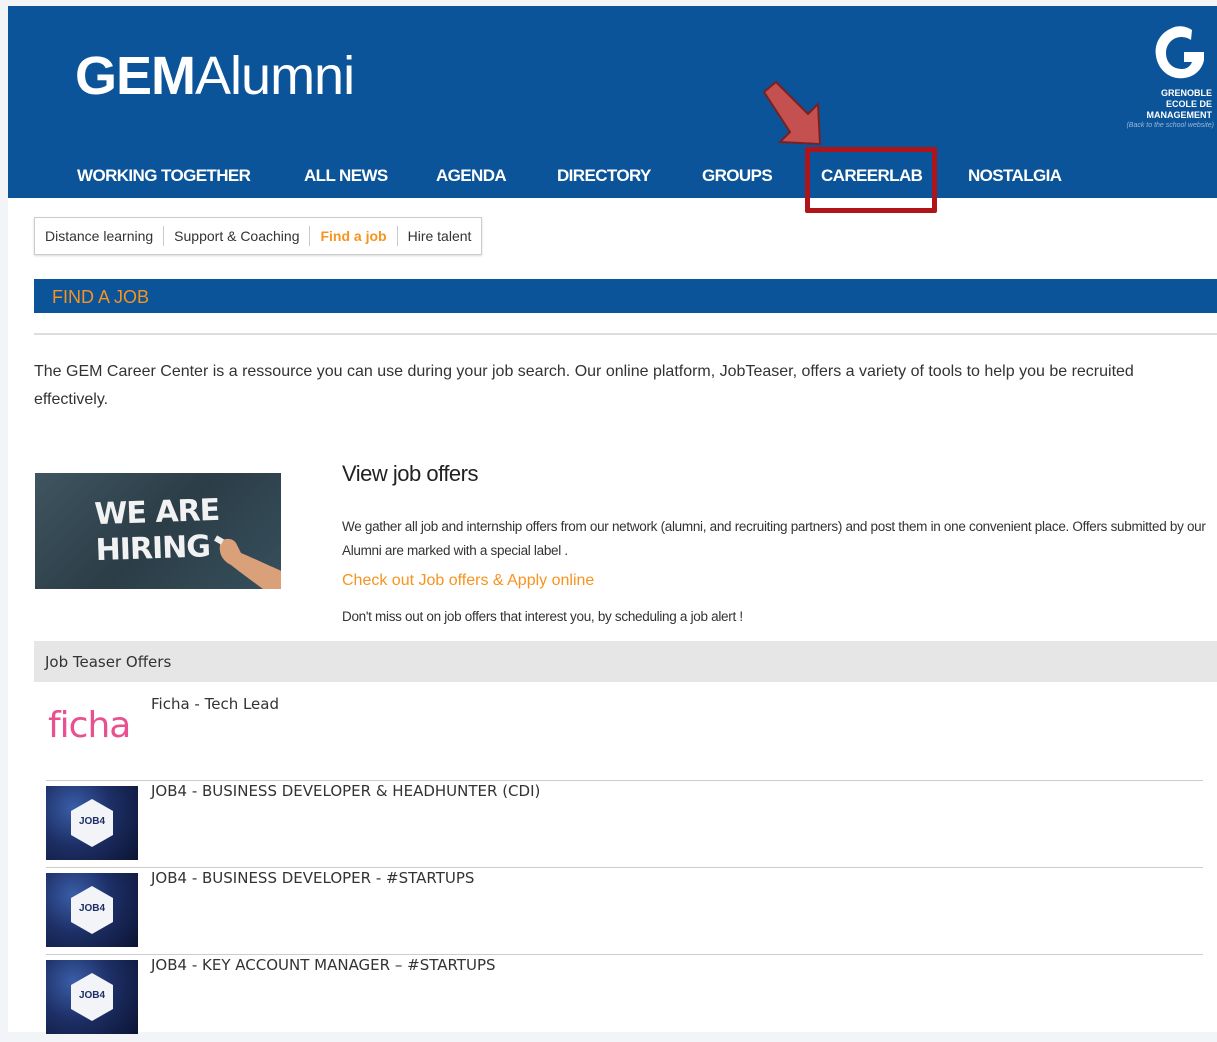 The image size is (1217, 1042). I want to click on hiring-image-text: WE ARE HIRING, so click(156, 530).